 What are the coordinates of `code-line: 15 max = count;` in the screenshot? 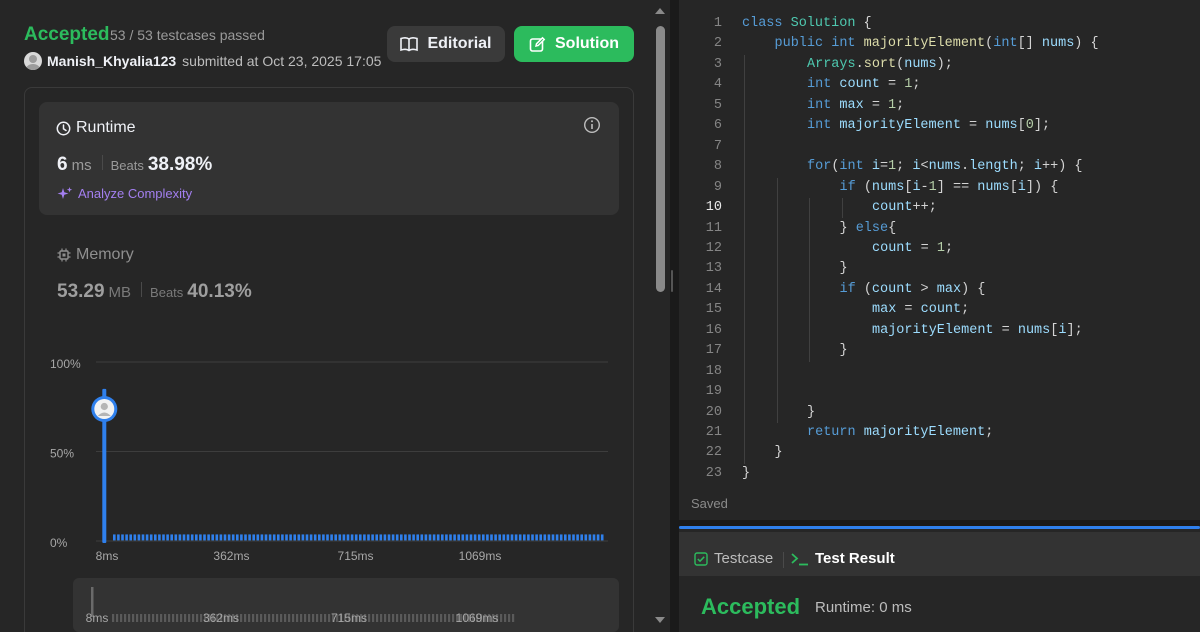 It's located at (939, 310).